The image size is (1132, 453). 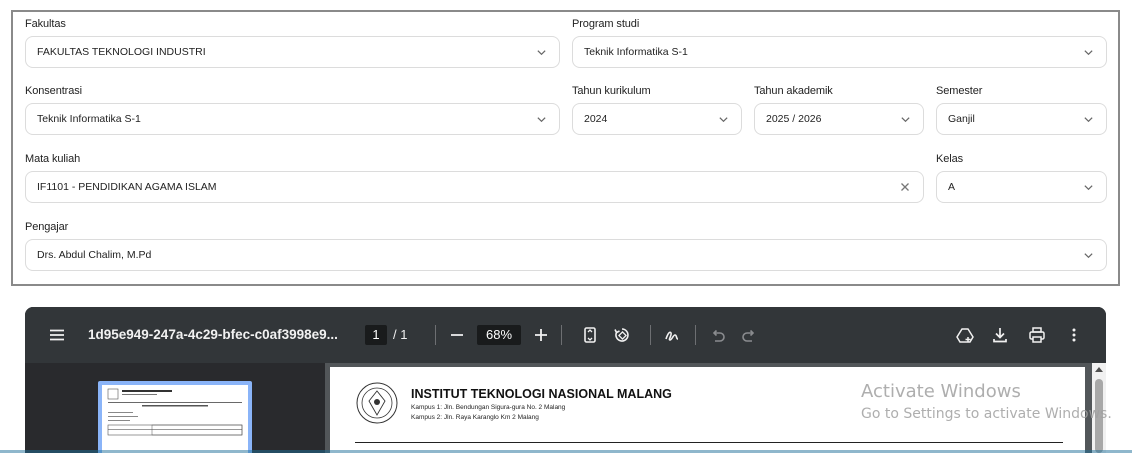 I want to click on kelas-field: Kelas A, so click(x=1021, y=179).